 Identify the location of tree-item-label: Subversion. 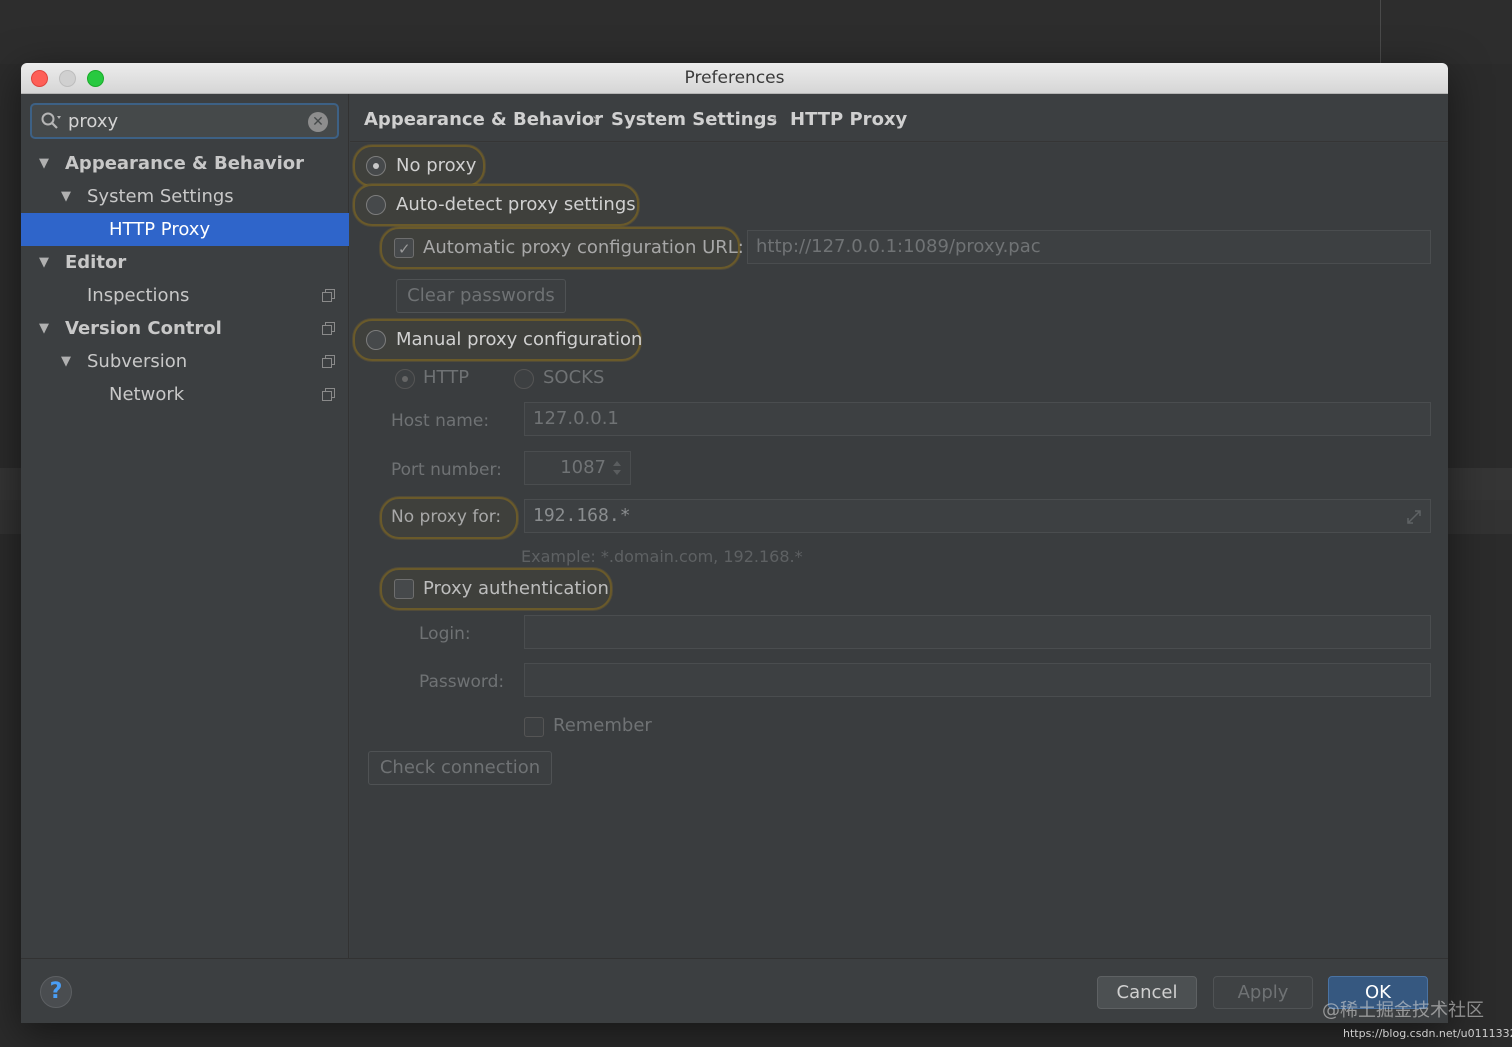
(137, 361).